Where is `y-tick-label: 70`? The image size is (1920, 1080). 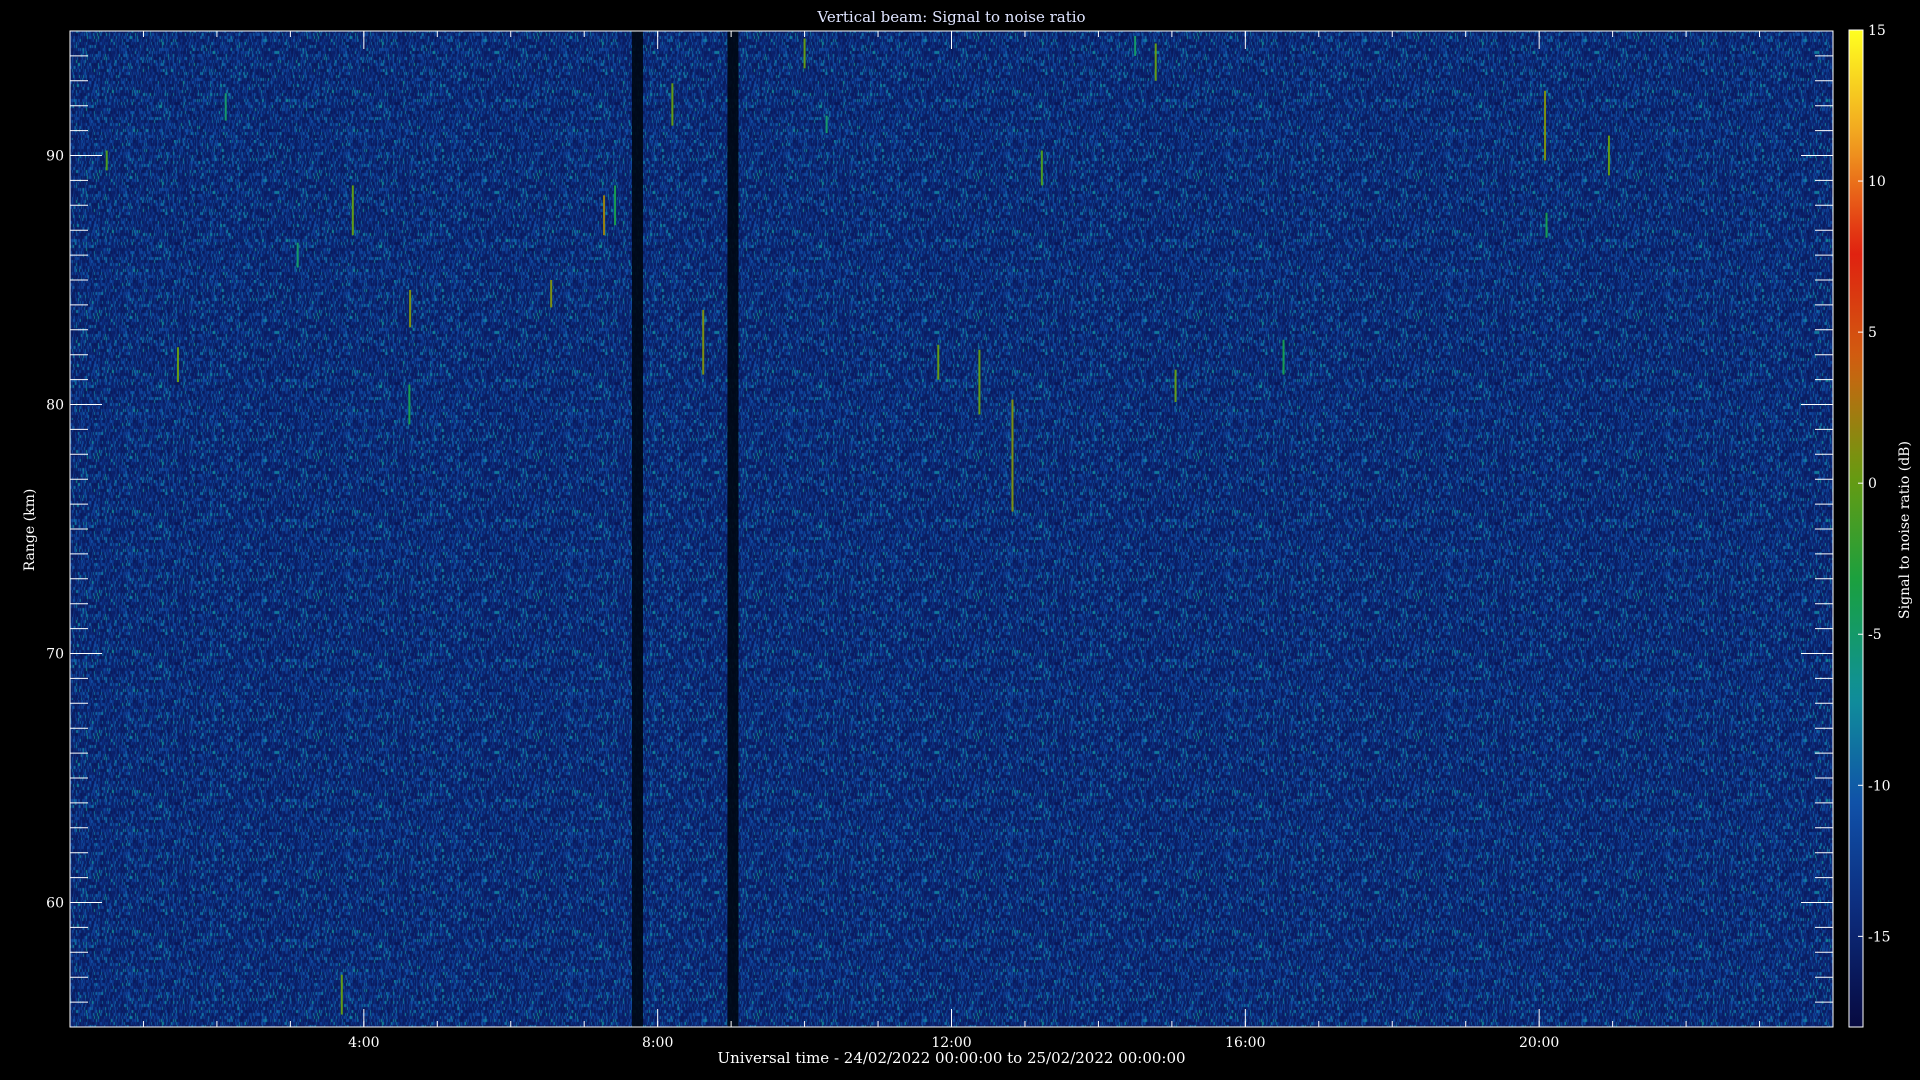 y-tick-label: 70 is located at coordinates (55, 655).